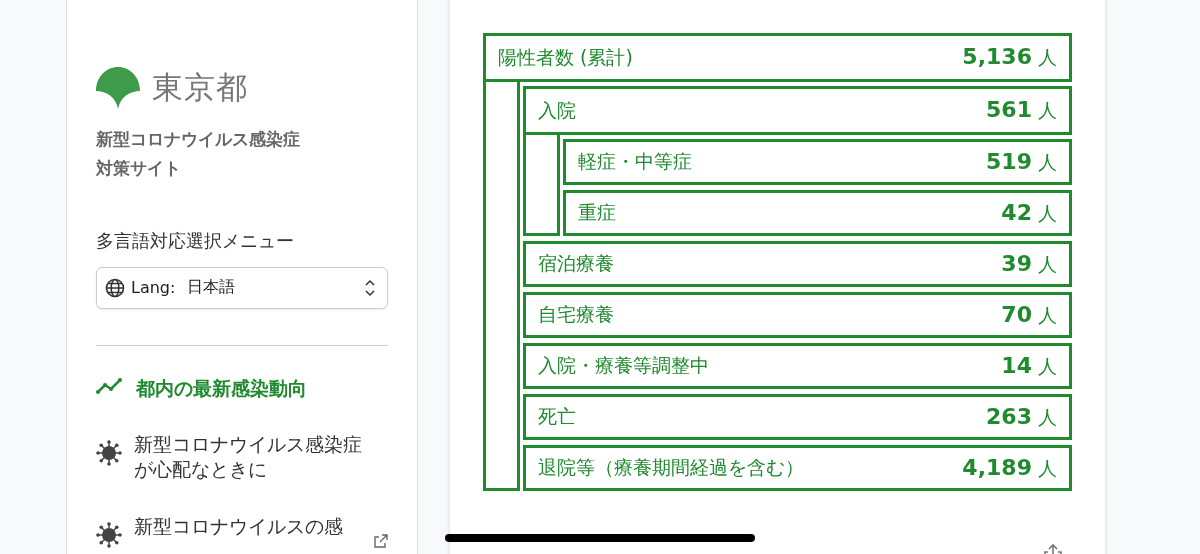 The height and width of the screenshot is (554, 1200). Describe the element at coordinates (635, 161) in the screenshot. I see `category-label: 軽症・中等症` at that location.